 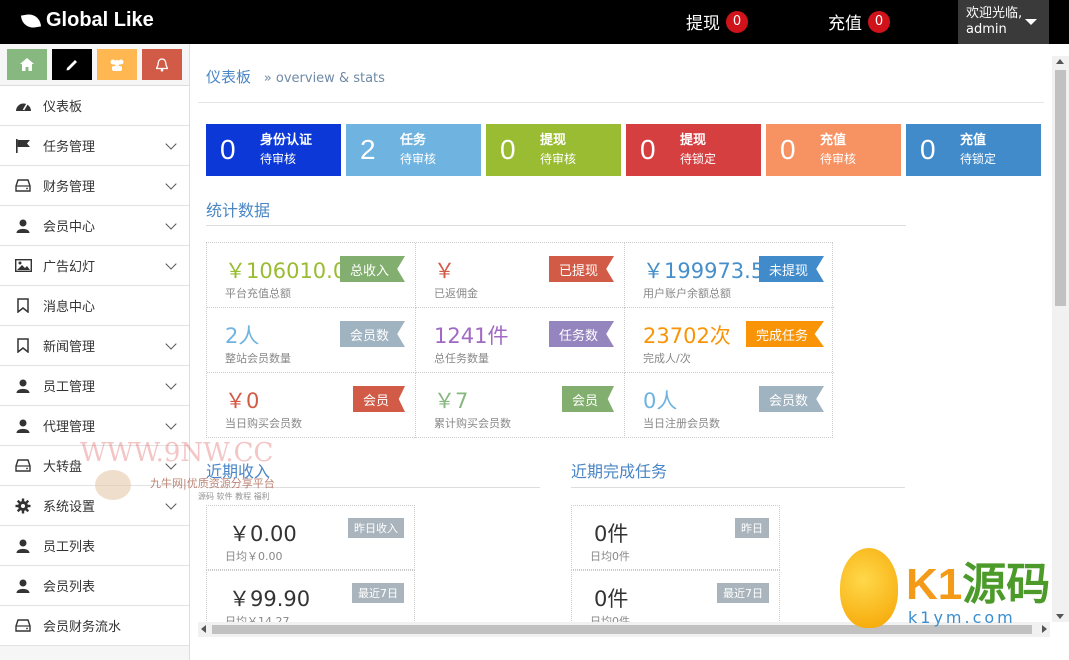 I want to click on sidebar-item-label: 消息中心, so click(x=69, y=307).